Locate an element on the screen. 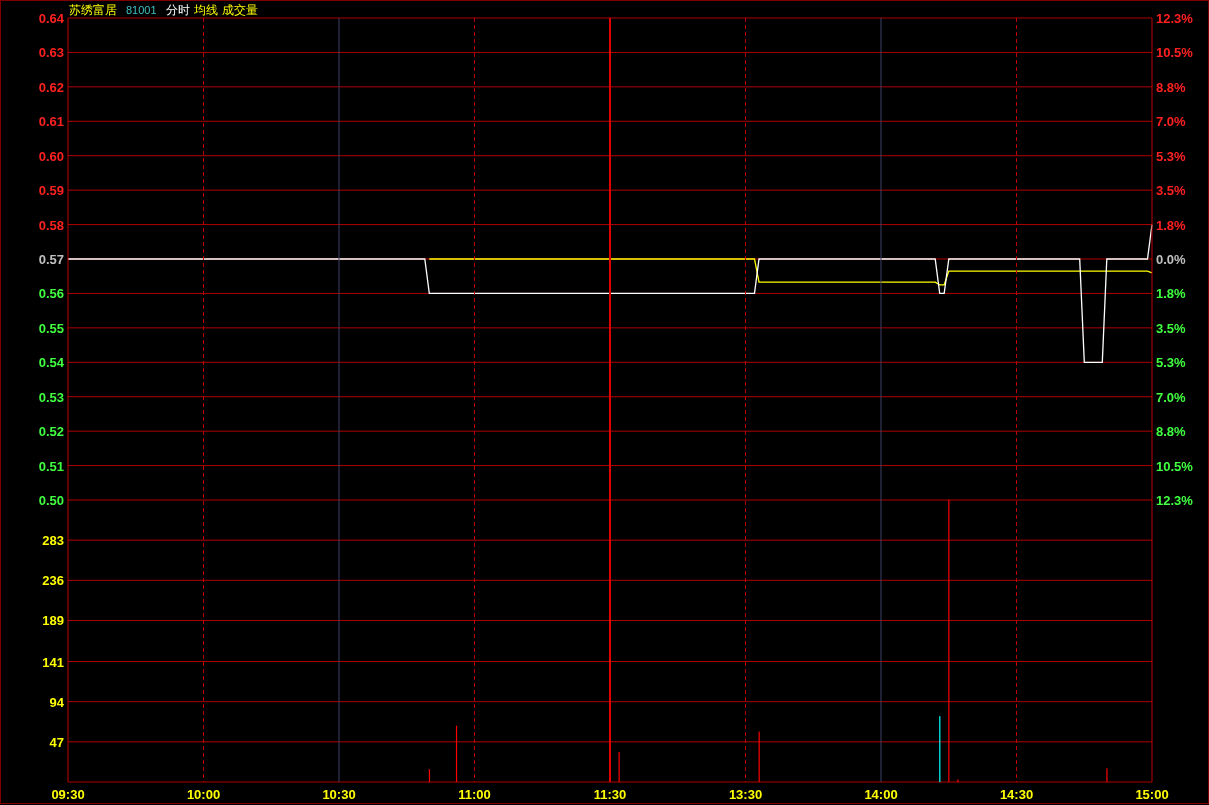 Image resolution: width=1209 pixels, height=805 pixels. time-tick-label: 15:00 is located at coordinates (1152, 794).